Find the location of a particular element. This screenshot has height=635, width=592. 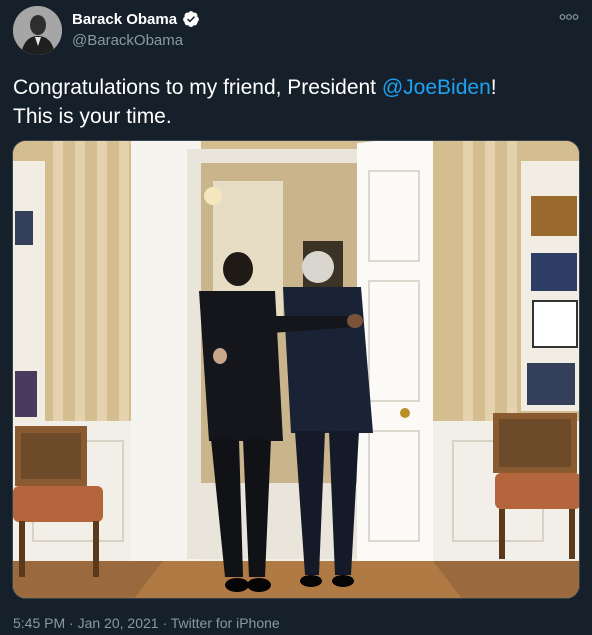

tweet-text-part: ! is located at coordinates (493, 87).